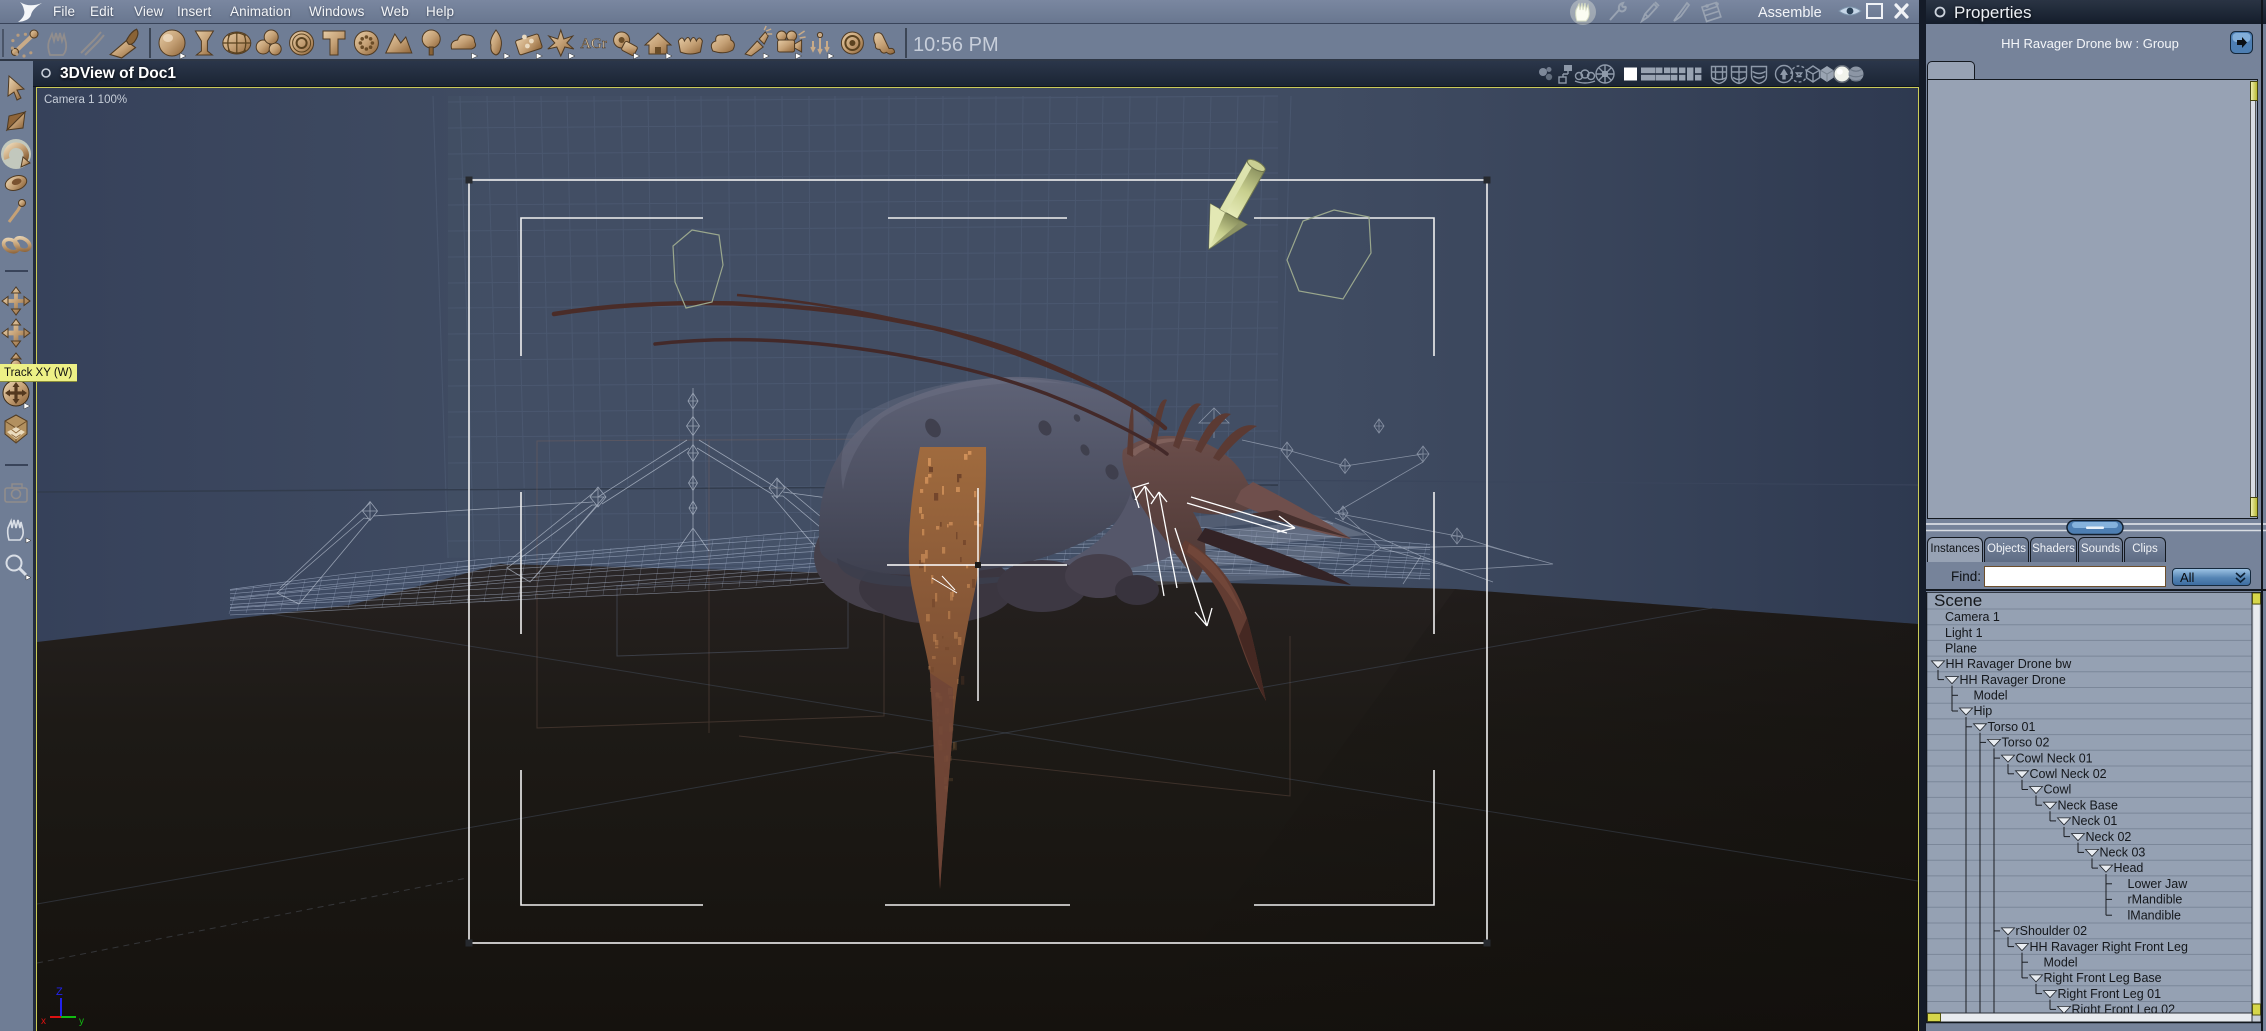 The width and height of the screenshot is (2266, 1031). What do you see at coordinates (2013, 680) in the screenshot?
I see `svg-text: HH Ravager Drone` at bounding box center [2013, 680].